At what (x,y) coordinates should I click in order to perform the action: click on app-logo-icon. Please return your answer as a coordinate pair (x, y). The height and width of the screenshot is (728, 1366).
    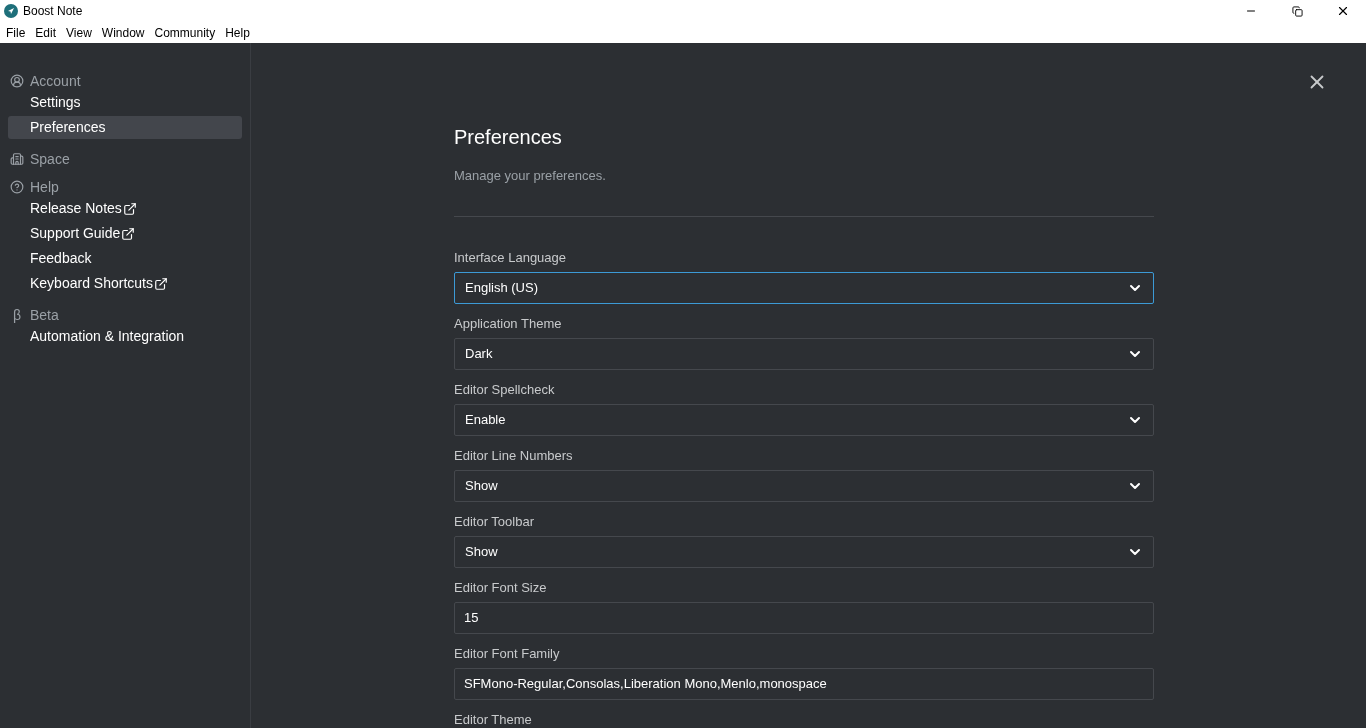
    Looking at the image, I should click on (11, 11).